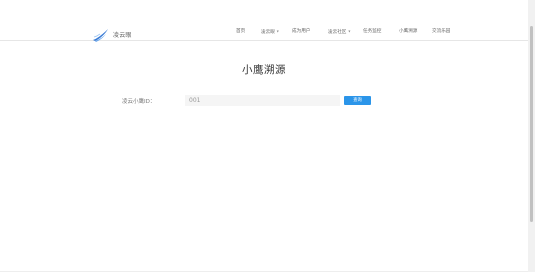 The image size is (535, 272). I want to click on nav-item-task-monitor: 任务监控, so click(372, 32).